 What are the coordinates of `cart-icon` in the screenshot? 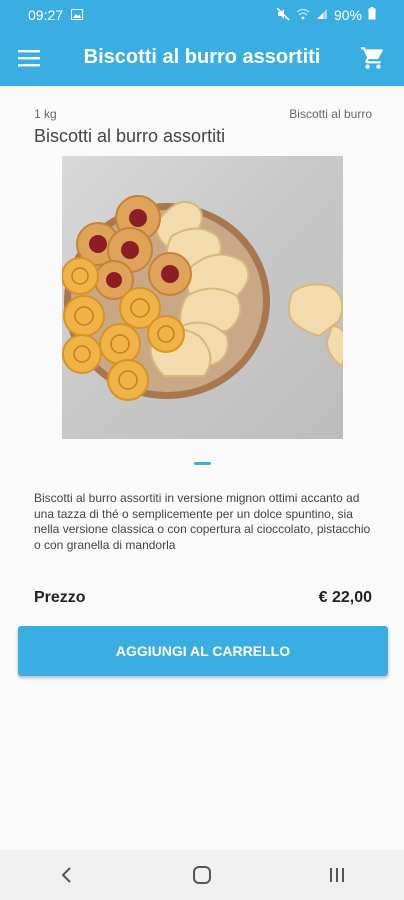 It's located at (372, 58).